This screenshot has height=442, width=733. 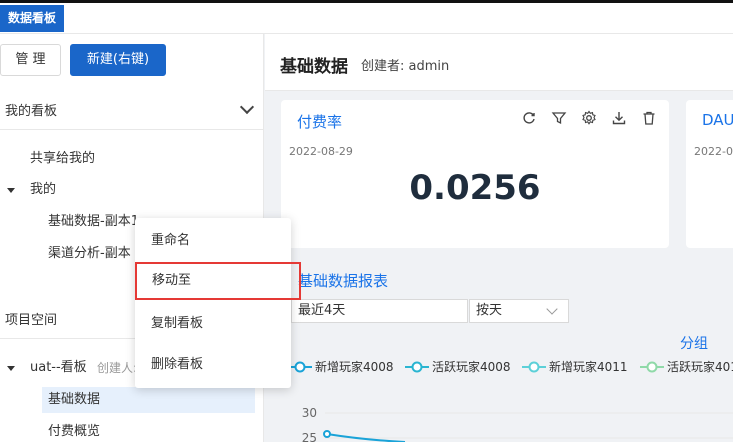 What do you see at coordinates (43, 189) in the screenshot?
I see `tree-item-mine-label: 我的` at bounding box center [43, 189].